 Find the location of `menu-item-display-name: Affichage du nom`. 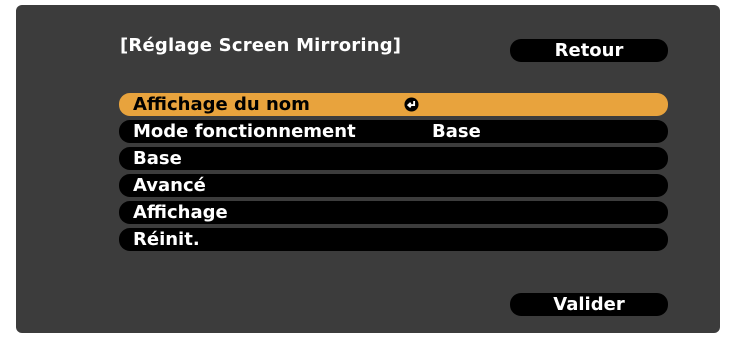

menu-item-display-name: Affichage du nom is located at coordinates (393, 104).